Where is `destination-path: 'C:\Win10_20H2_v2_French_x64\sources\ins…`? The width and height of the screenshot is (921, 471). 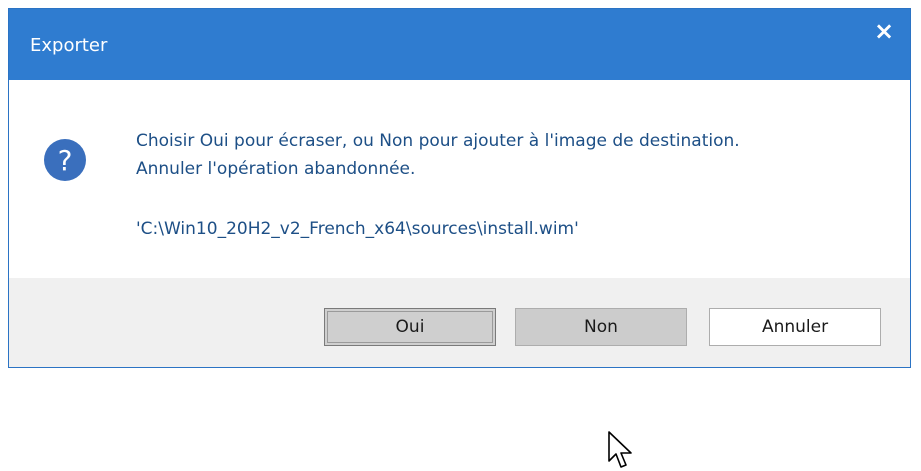 destination-path: 'C:\Win10_20H2_v2_French_x64\sources\ins… is located at coordinates (357, 229).